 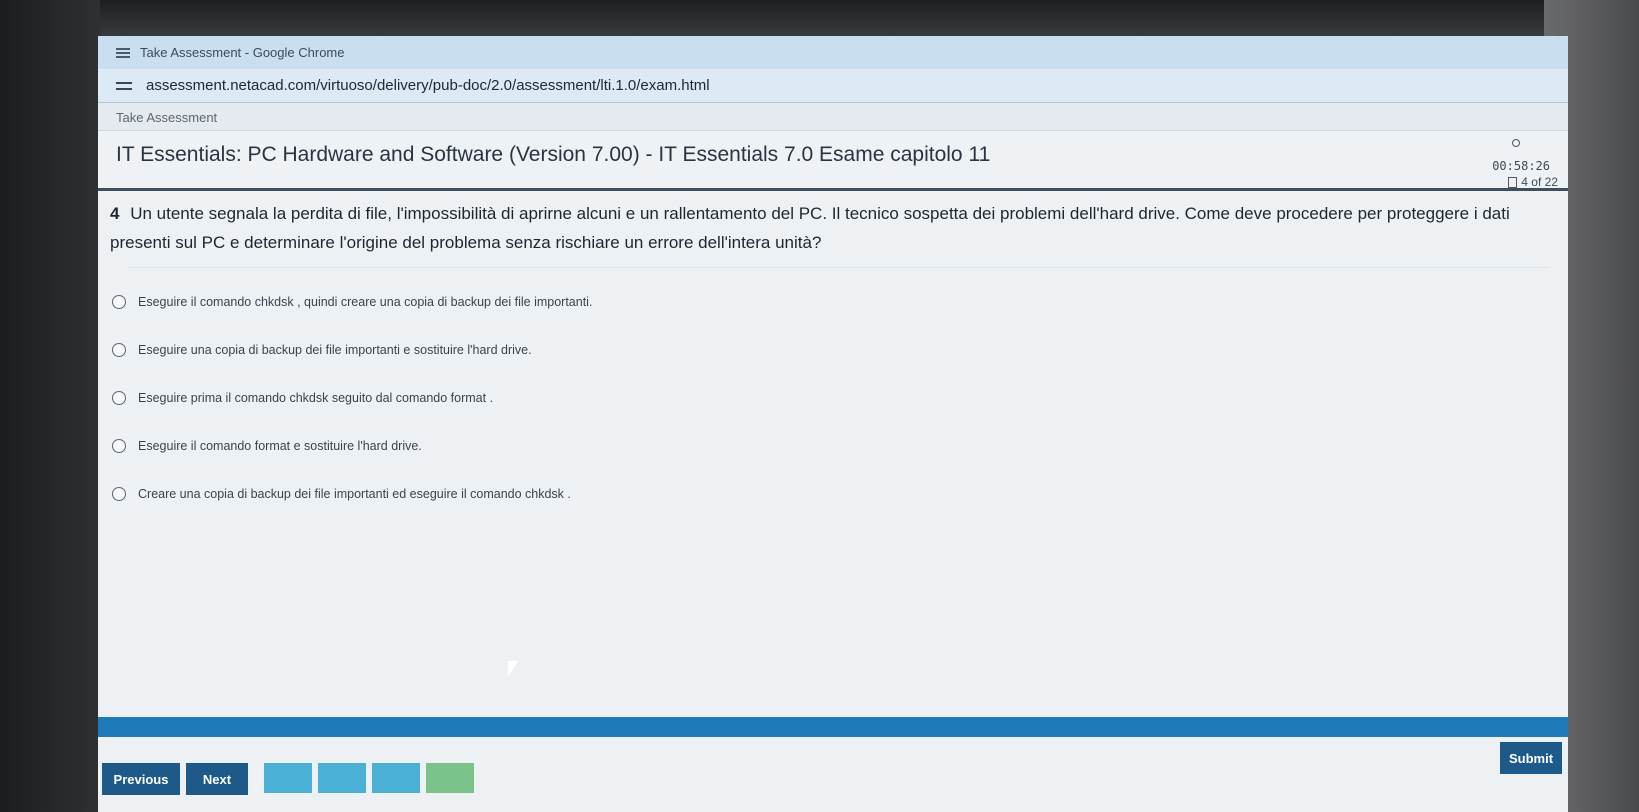 I want to click on page-tab-title: Take Assessment, so click(x=833, y=117).